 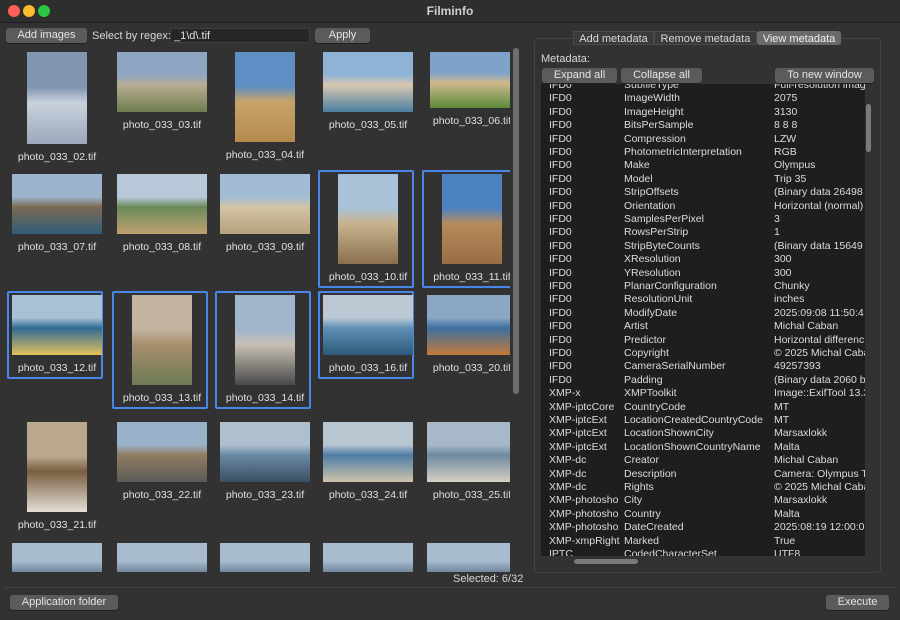 What do you see at coordinates (703, 125) in the screenshot?
I see `metadata-row: IFD0 BitsPerSample 8 8 8` at bounding box center [703, 125].